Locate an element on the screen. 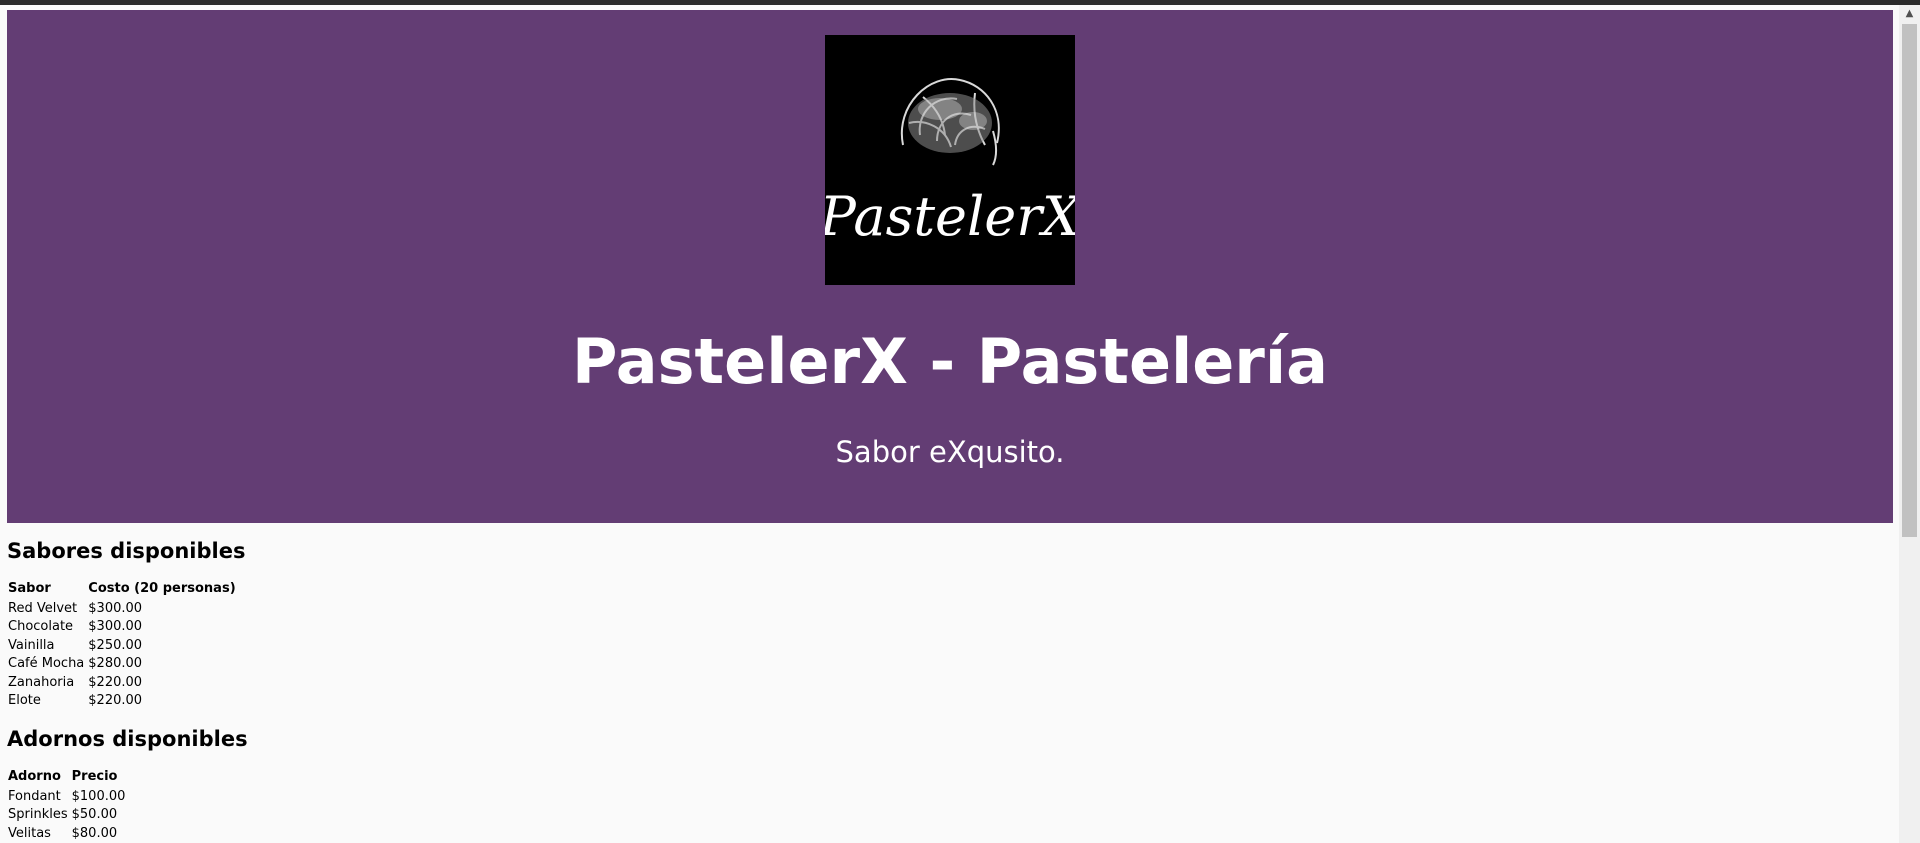 The width and height of the screenshot is (1920, 843). table-row: Sprinkles $50.00 is located at coordinates (67, 815).